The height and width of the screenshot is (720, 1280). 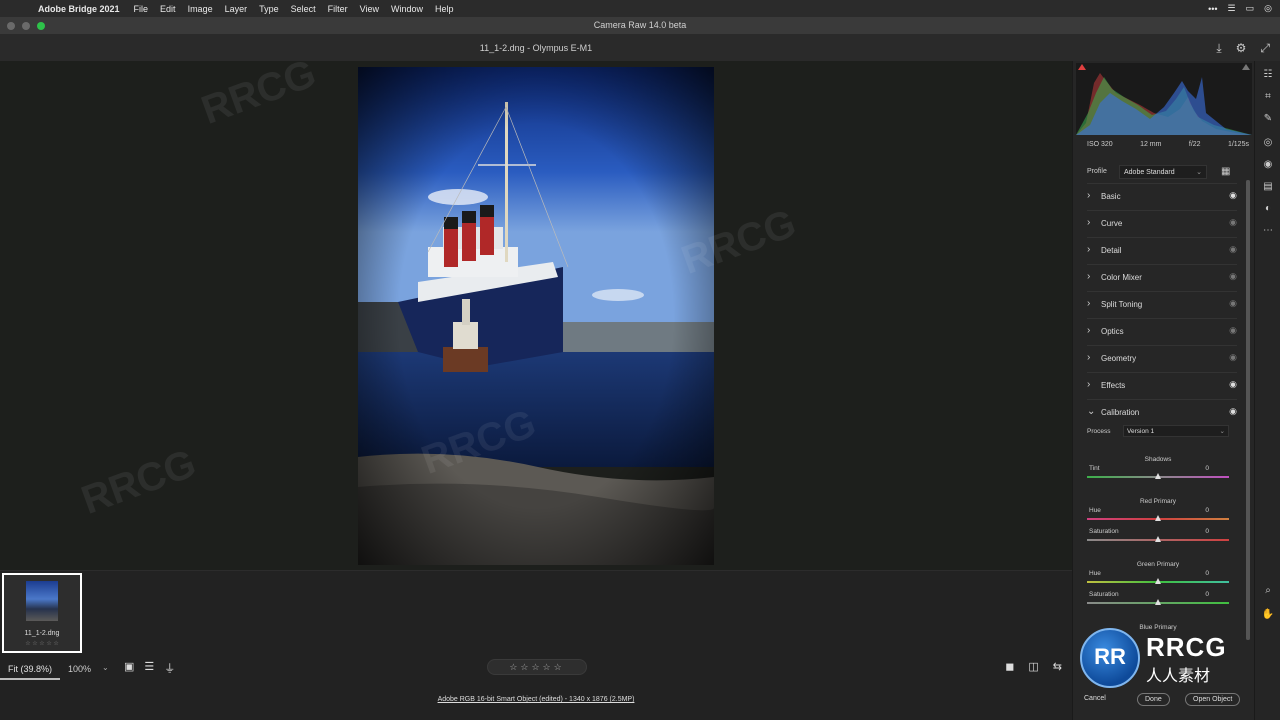 What do you see at coordinates (1162, 384) in the screenshot?
I see `section-effects: › Effects ◉` at bounding box center [1162, 384].